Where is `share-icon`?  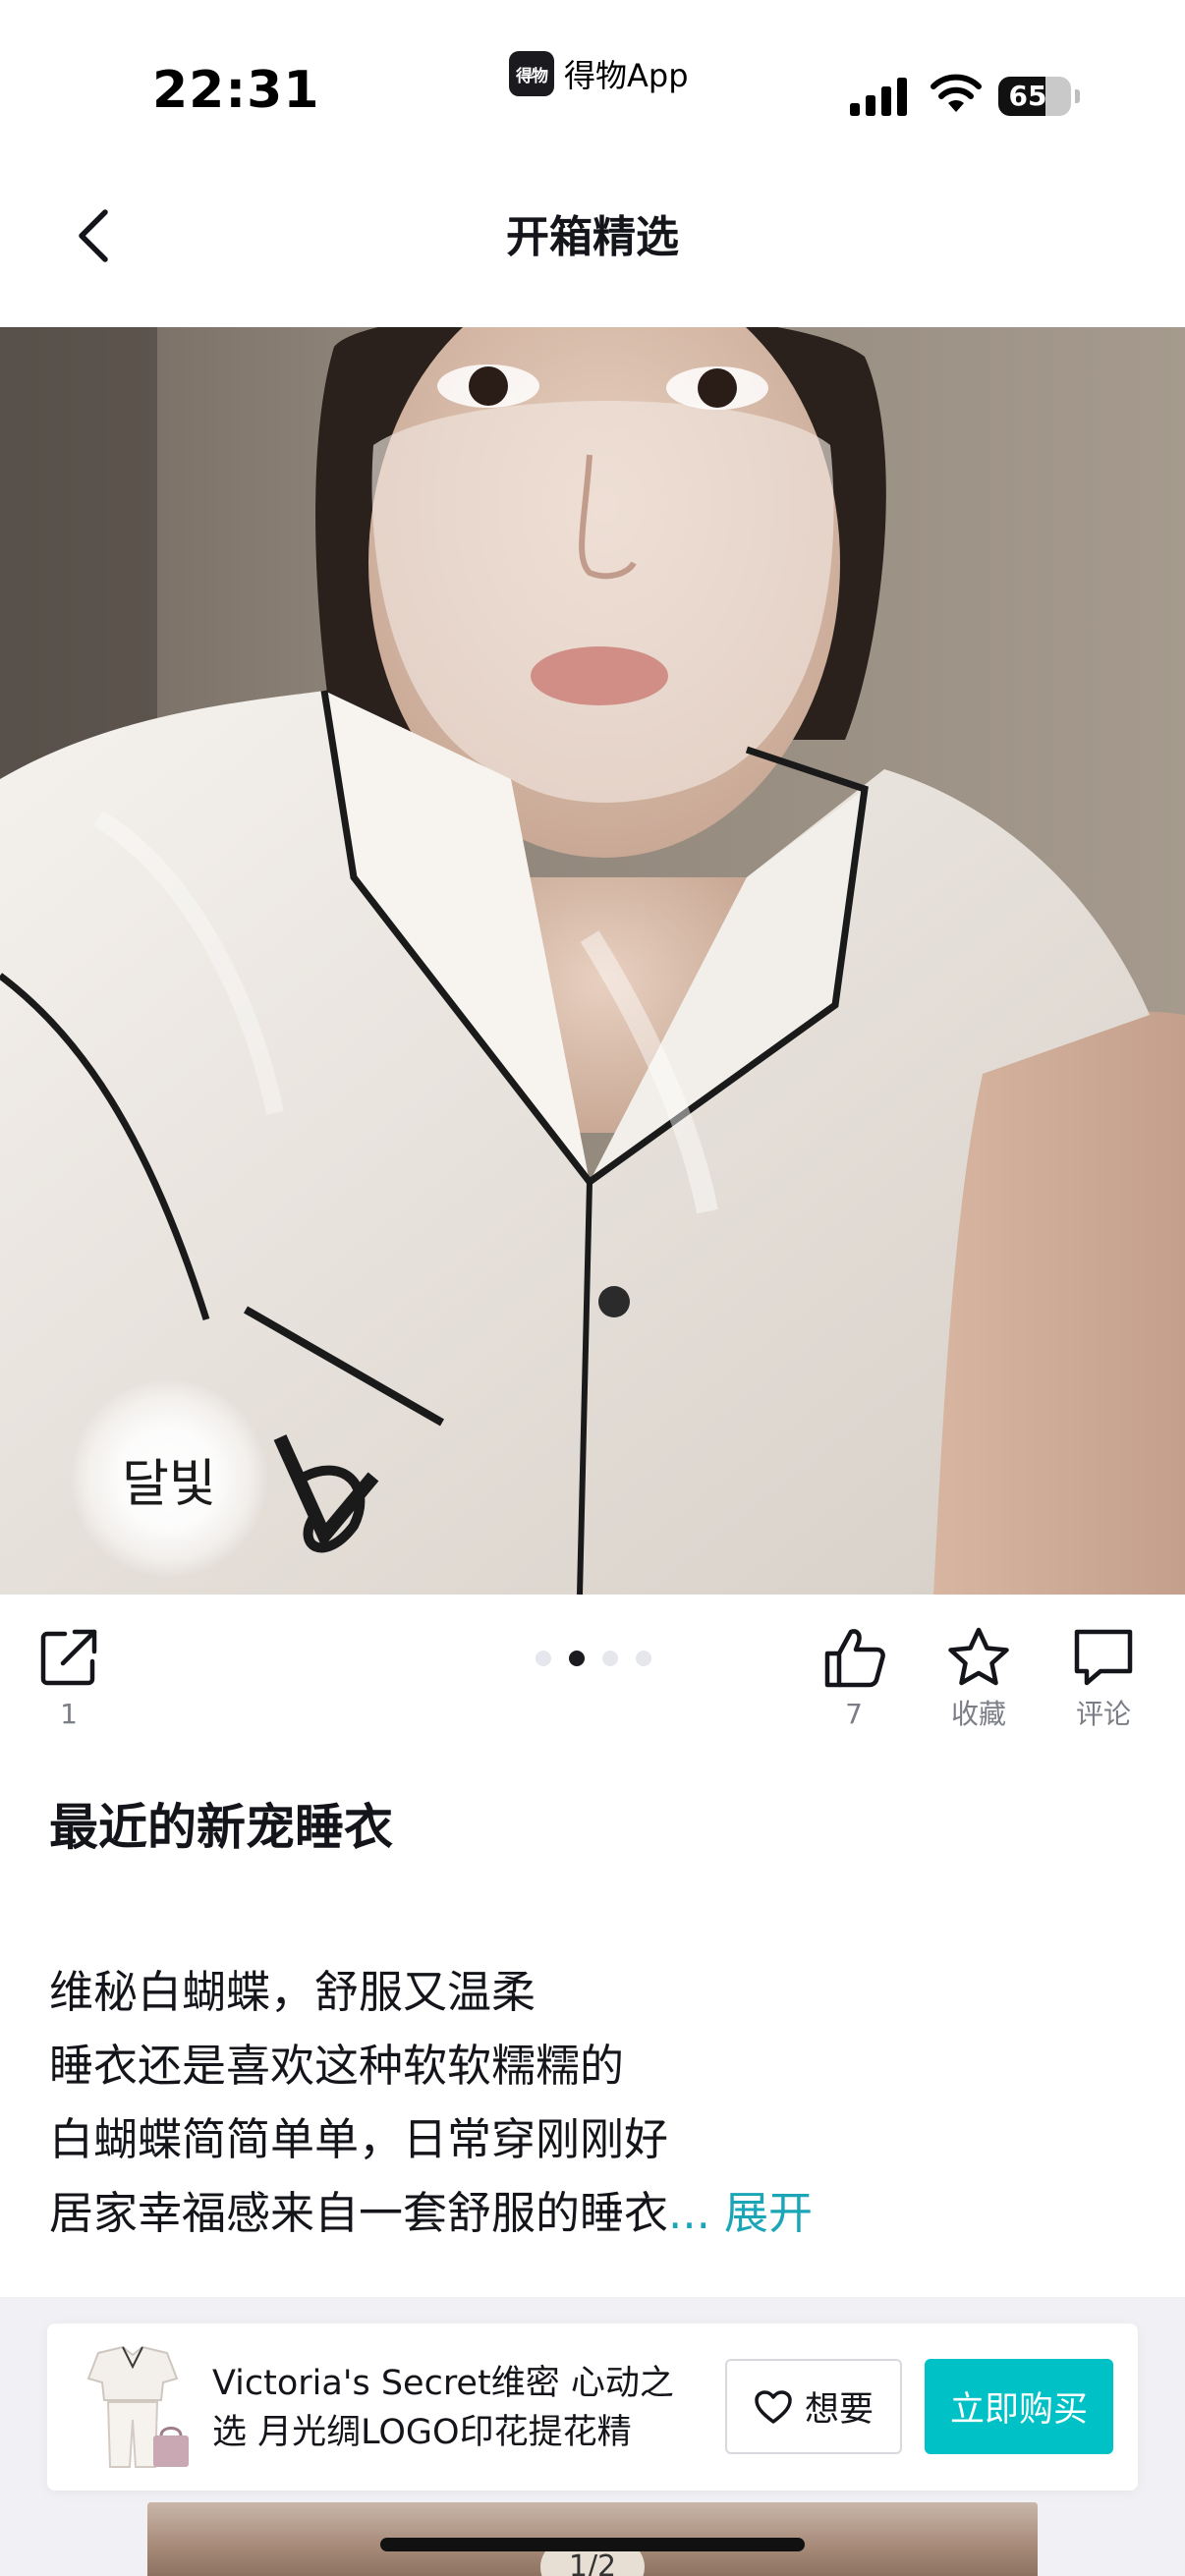 share-icon is located at coordinates (68, 1657).